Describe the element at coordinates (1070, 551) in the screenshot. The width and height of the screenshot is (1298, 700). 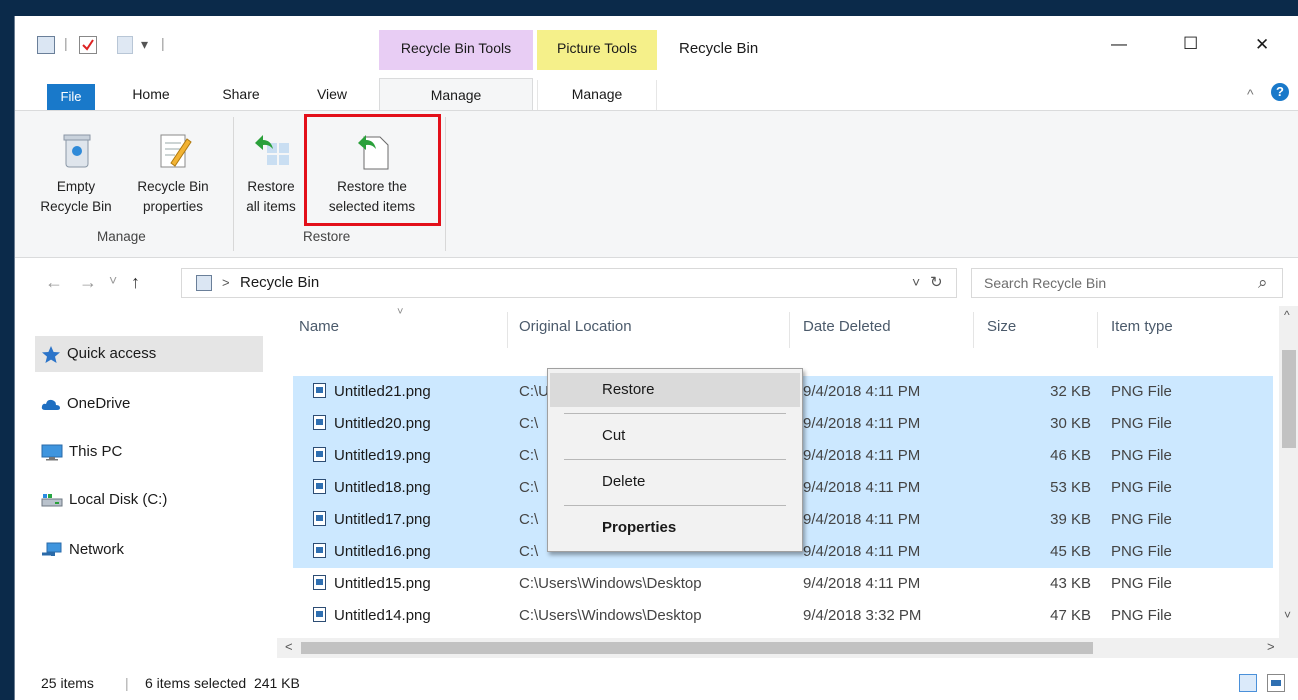
I see `cell-text: 45 KB` at that location.